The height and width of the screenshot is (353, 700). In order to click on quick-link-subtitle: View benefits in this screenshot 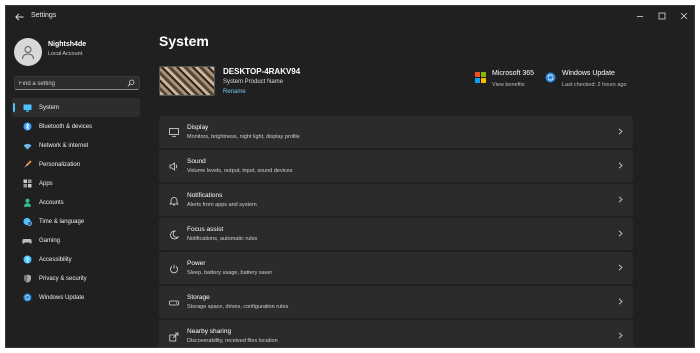, I will do `click(508, 85)`.